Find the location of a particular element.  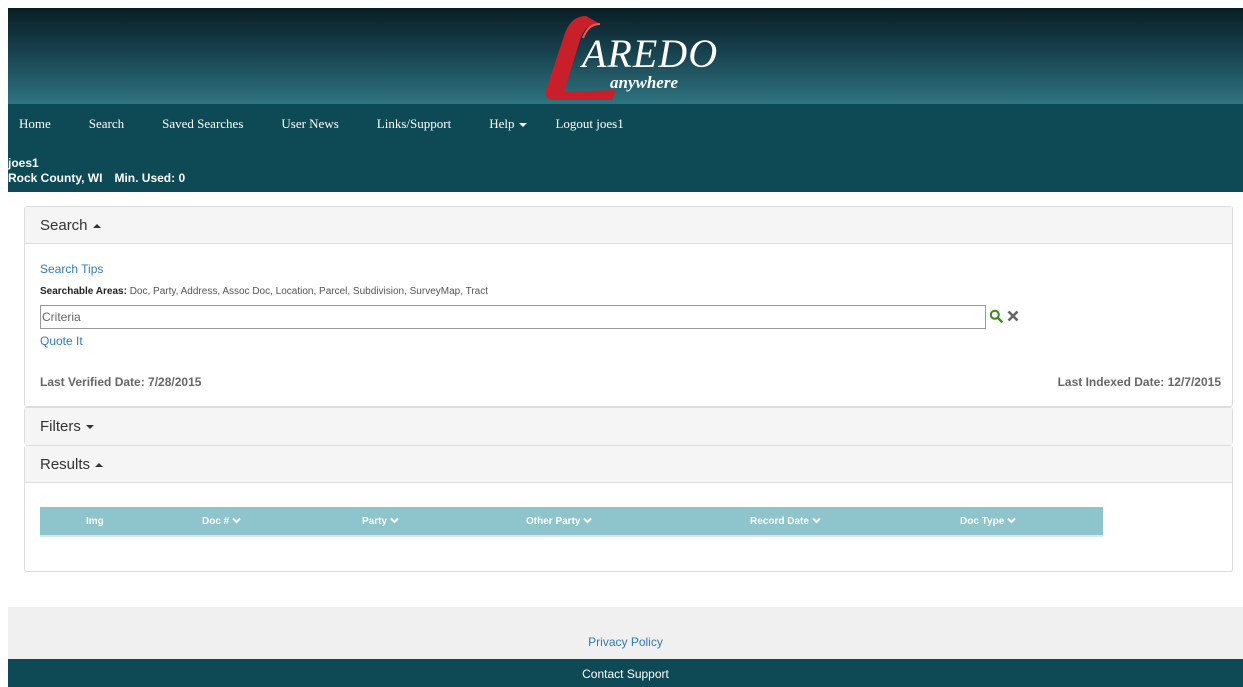

nav-search: Search is located at coordinates (106, 124).